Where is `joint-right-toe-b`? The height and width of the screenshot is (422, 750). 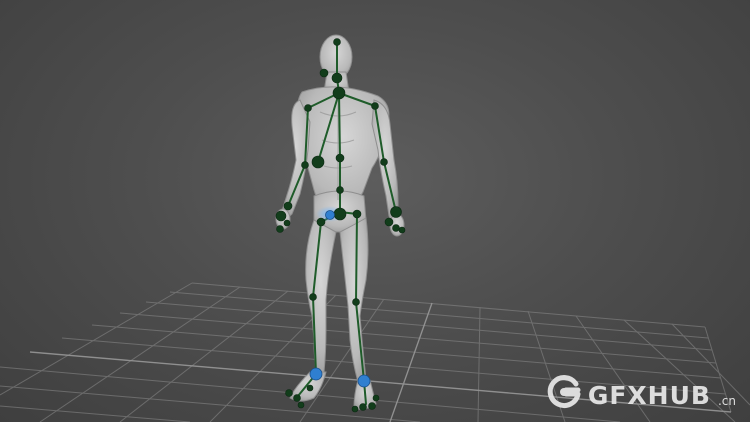
joint-right-toe-b is located at coordinates (297, 398).